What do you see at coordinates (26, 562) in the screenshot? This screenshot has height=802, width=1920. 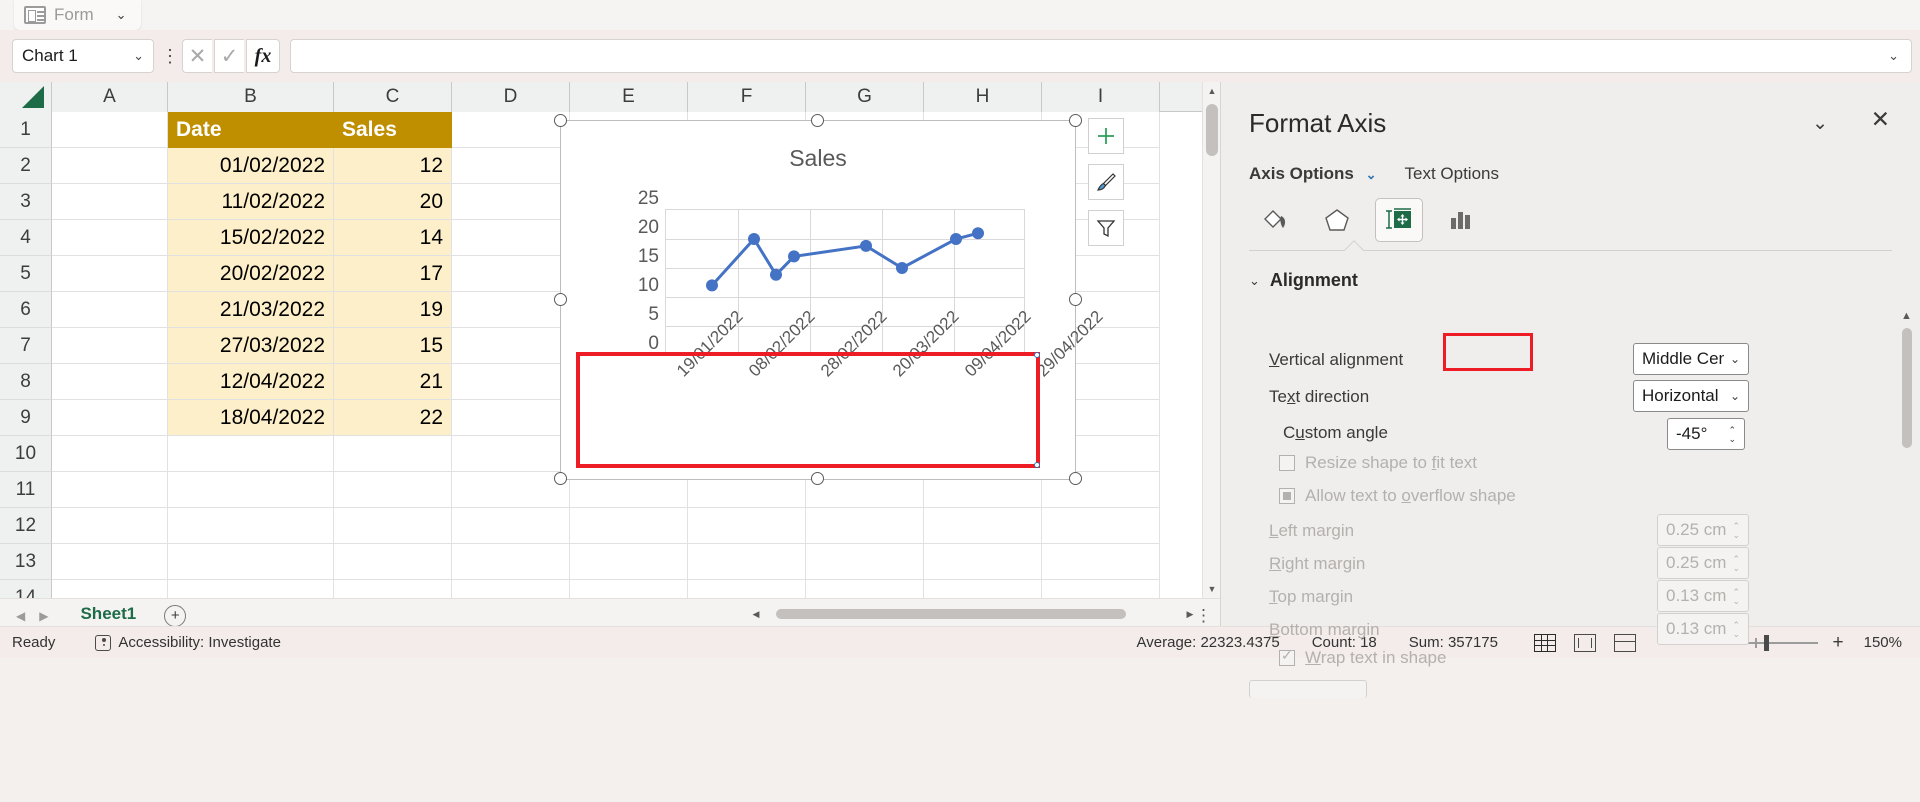 I see `row-header-13: 13` at bounding box center [26, 562].